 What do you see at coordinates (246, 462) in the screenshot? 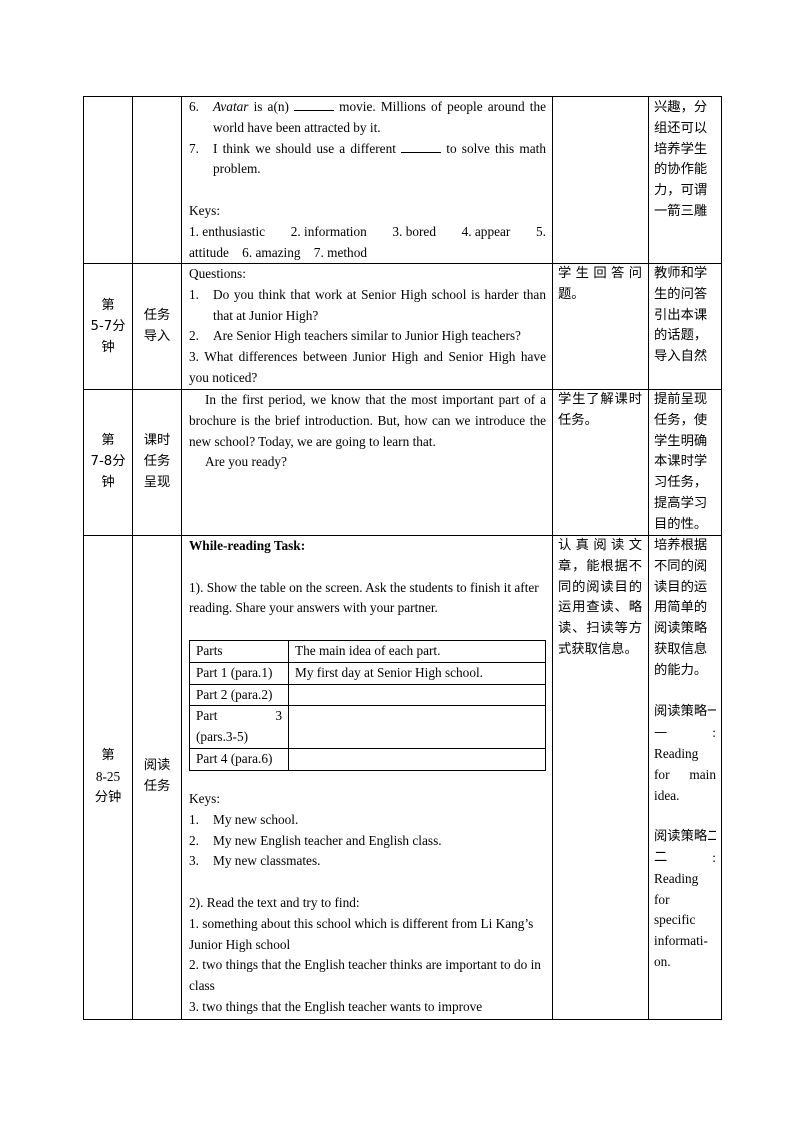
I see `ready-question: Are you ready?` at bounding box center [246, 462].